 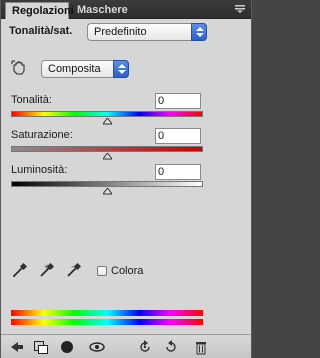 I want to click on eye-icon, so click(x=97, y=347).